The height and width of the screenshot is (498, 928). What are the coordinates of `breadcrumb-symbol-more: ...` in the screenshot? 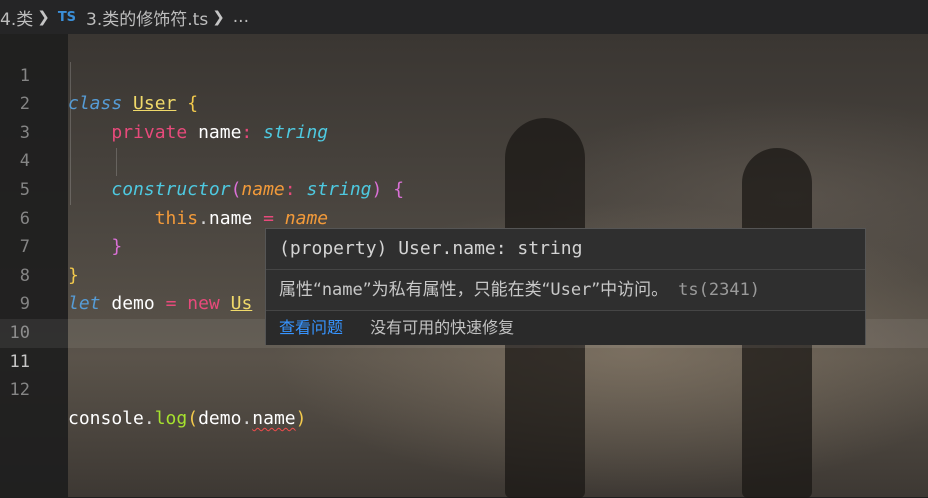 It's located at (241, 17).